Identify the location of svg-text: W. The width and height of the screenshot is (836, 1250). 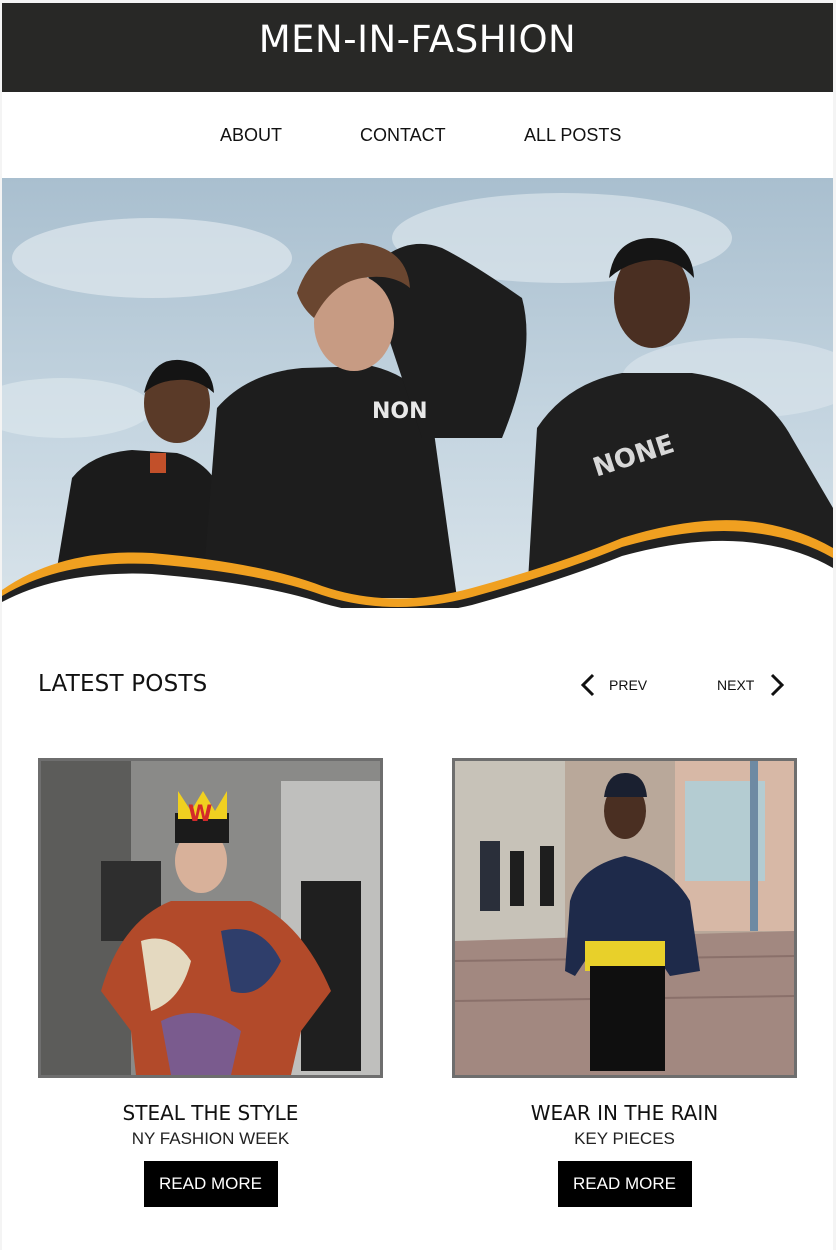
(200, 814).